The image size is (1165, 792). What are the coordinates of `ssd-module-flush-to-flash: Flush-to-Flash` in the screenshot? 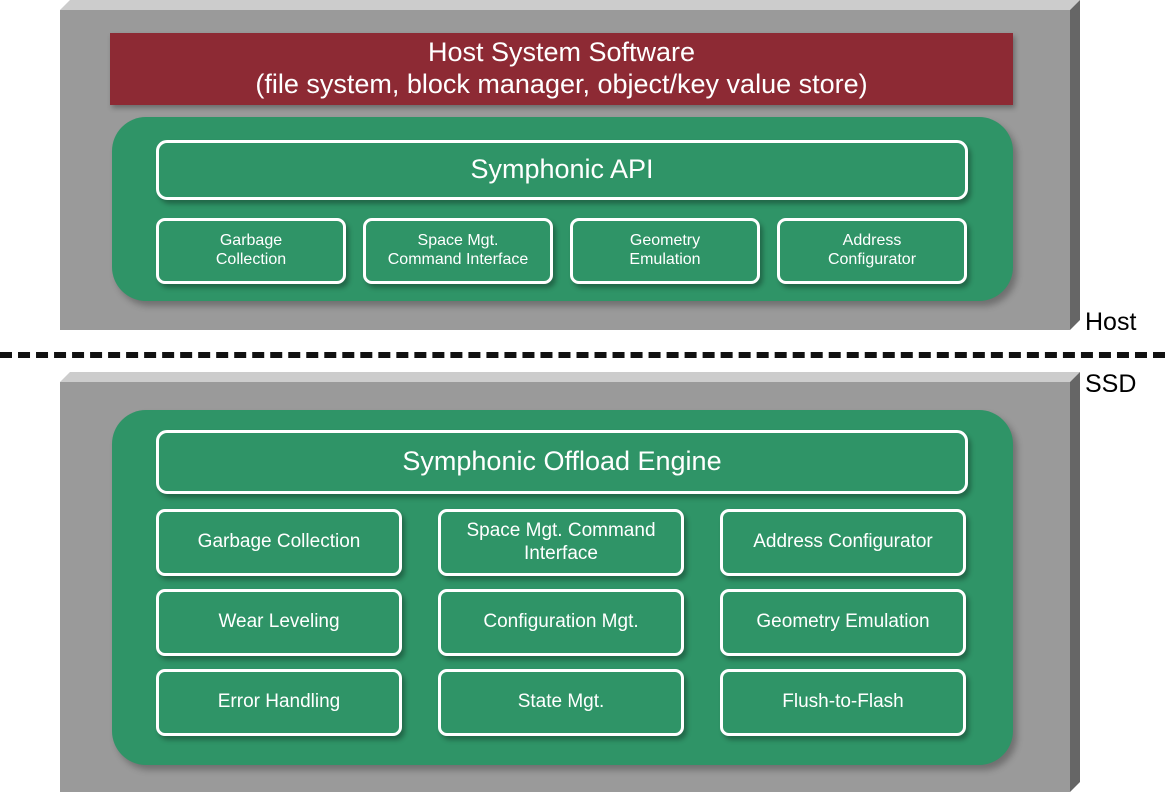 It's located at (843, 702).